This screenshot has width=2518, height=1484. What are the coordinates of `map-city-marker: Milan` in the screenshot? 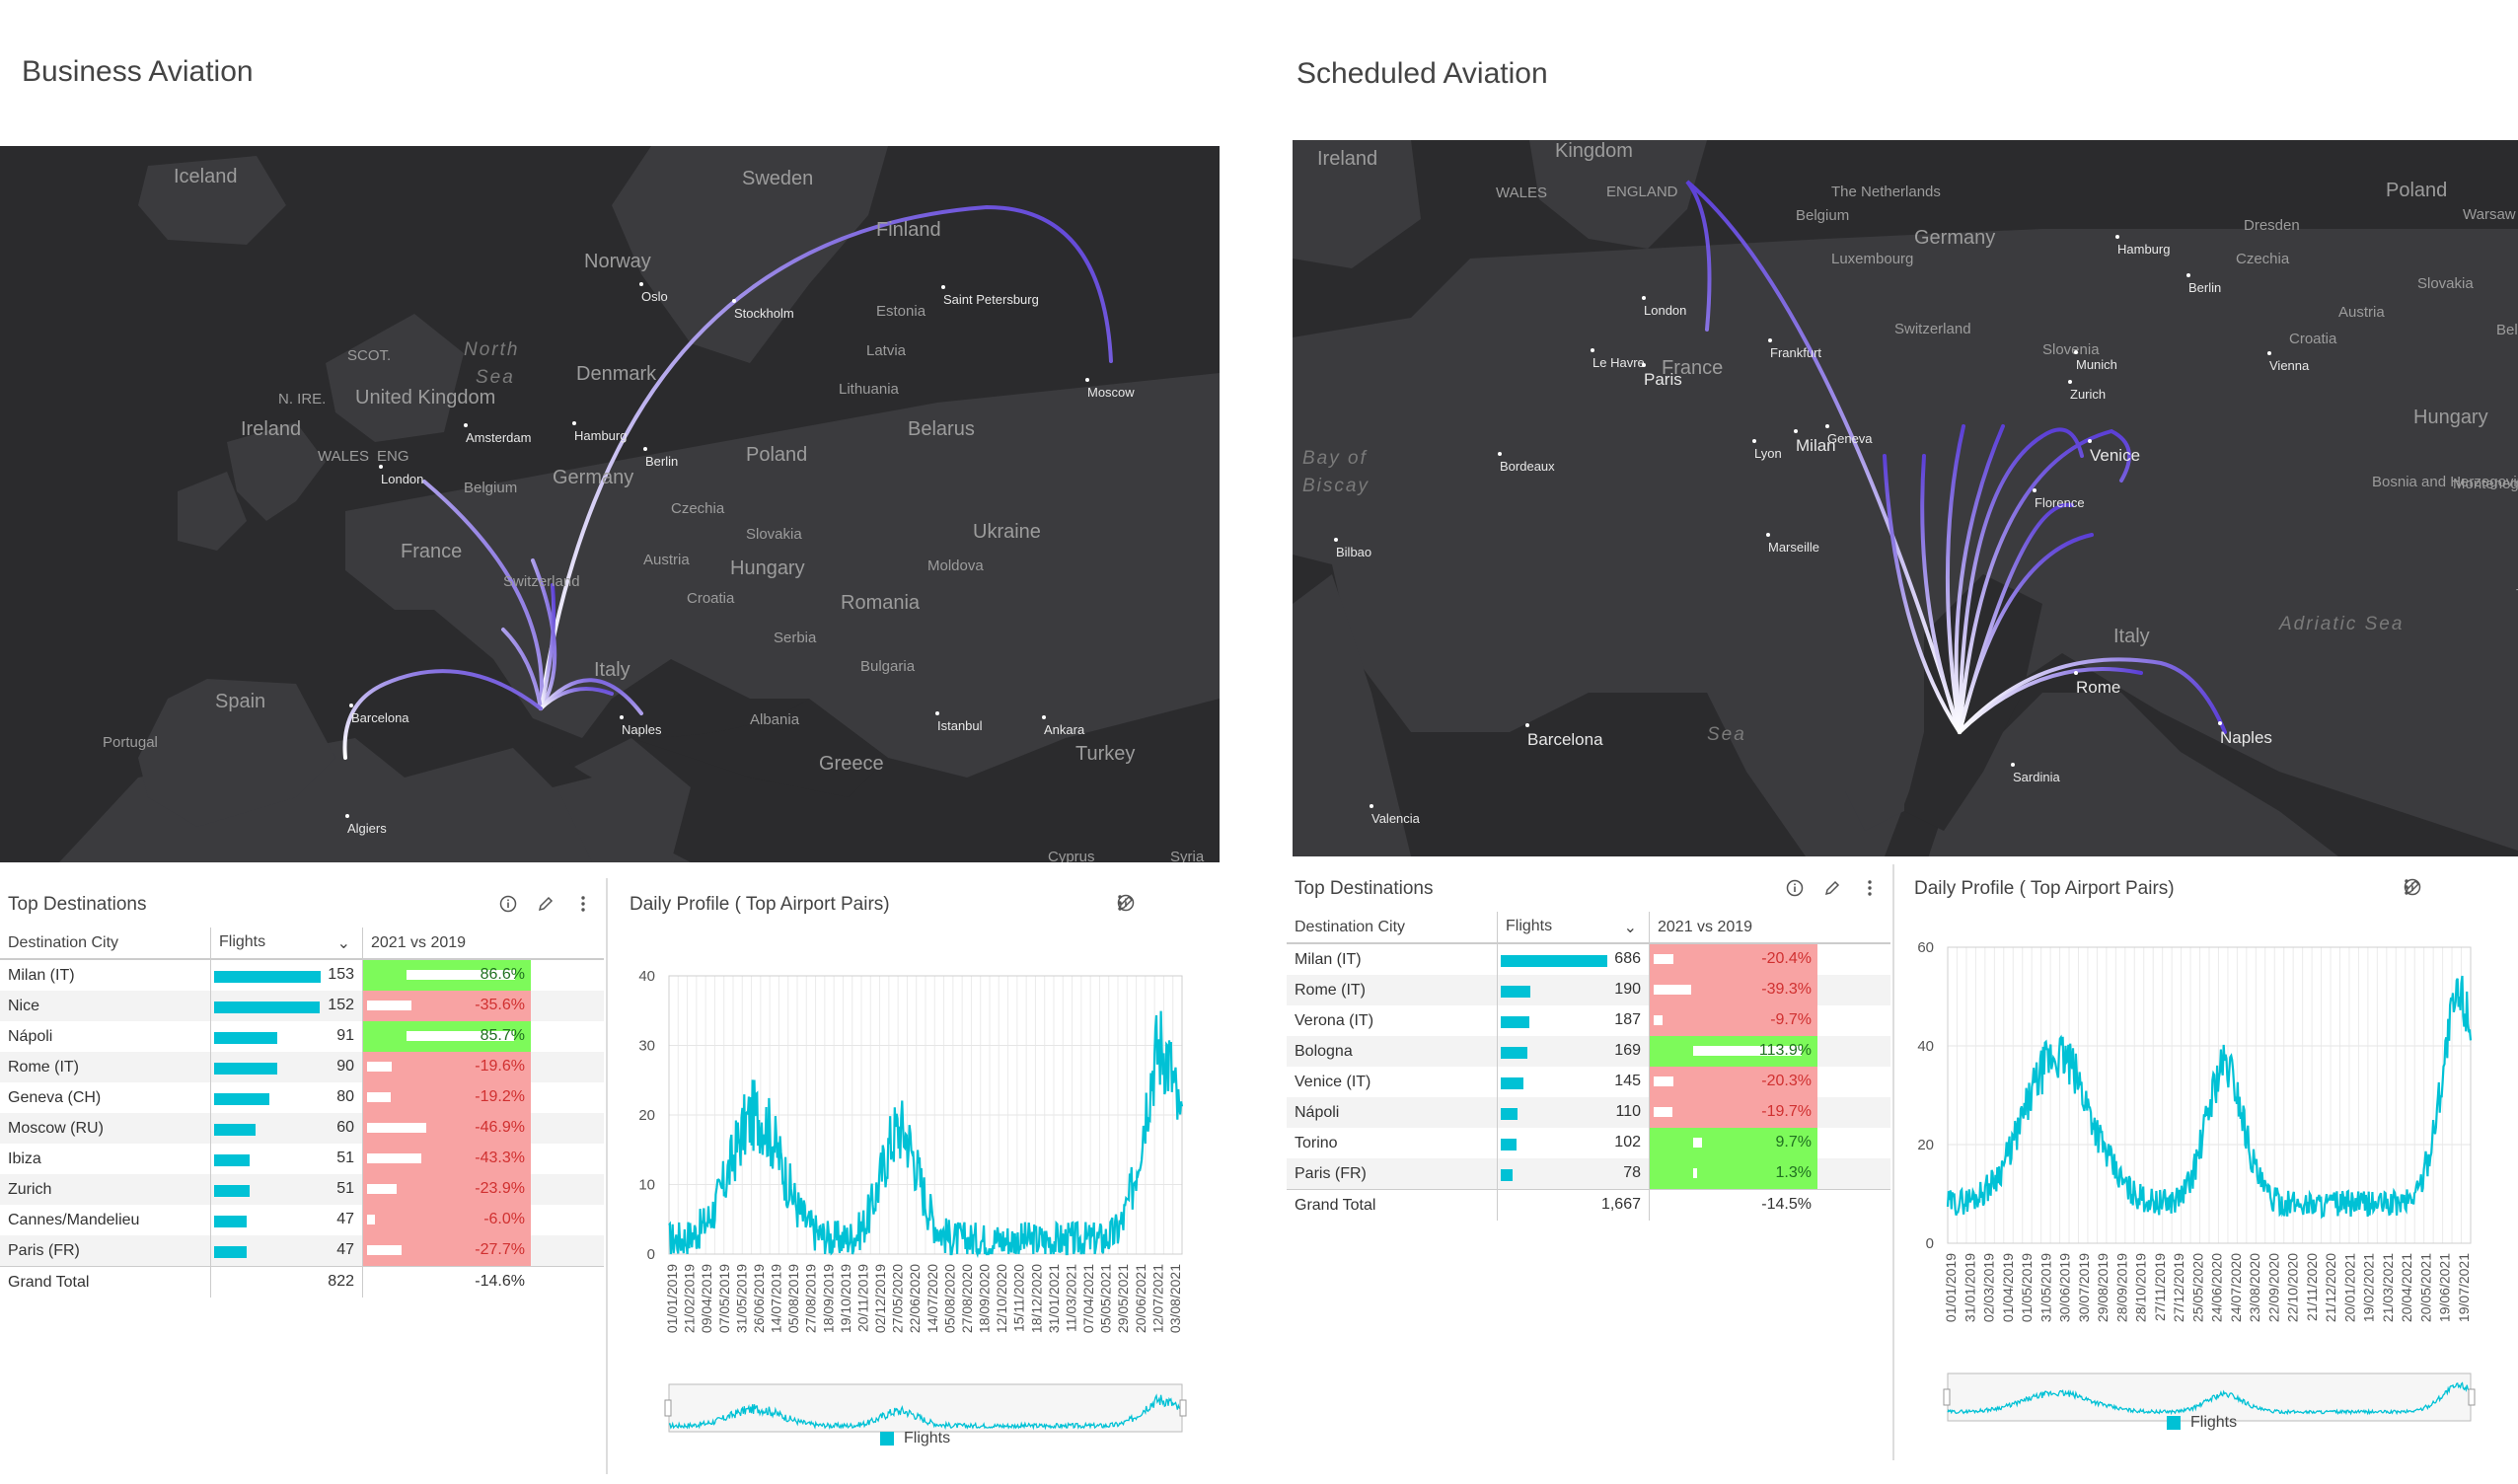 It's located at (1815, 442).